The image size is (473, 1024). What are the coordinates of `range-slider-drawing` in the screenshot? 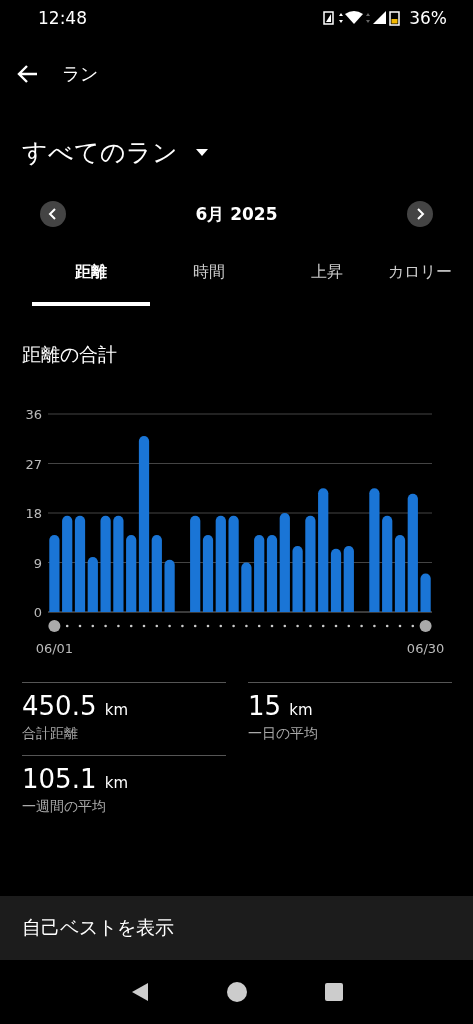 It's located at (240, 626).